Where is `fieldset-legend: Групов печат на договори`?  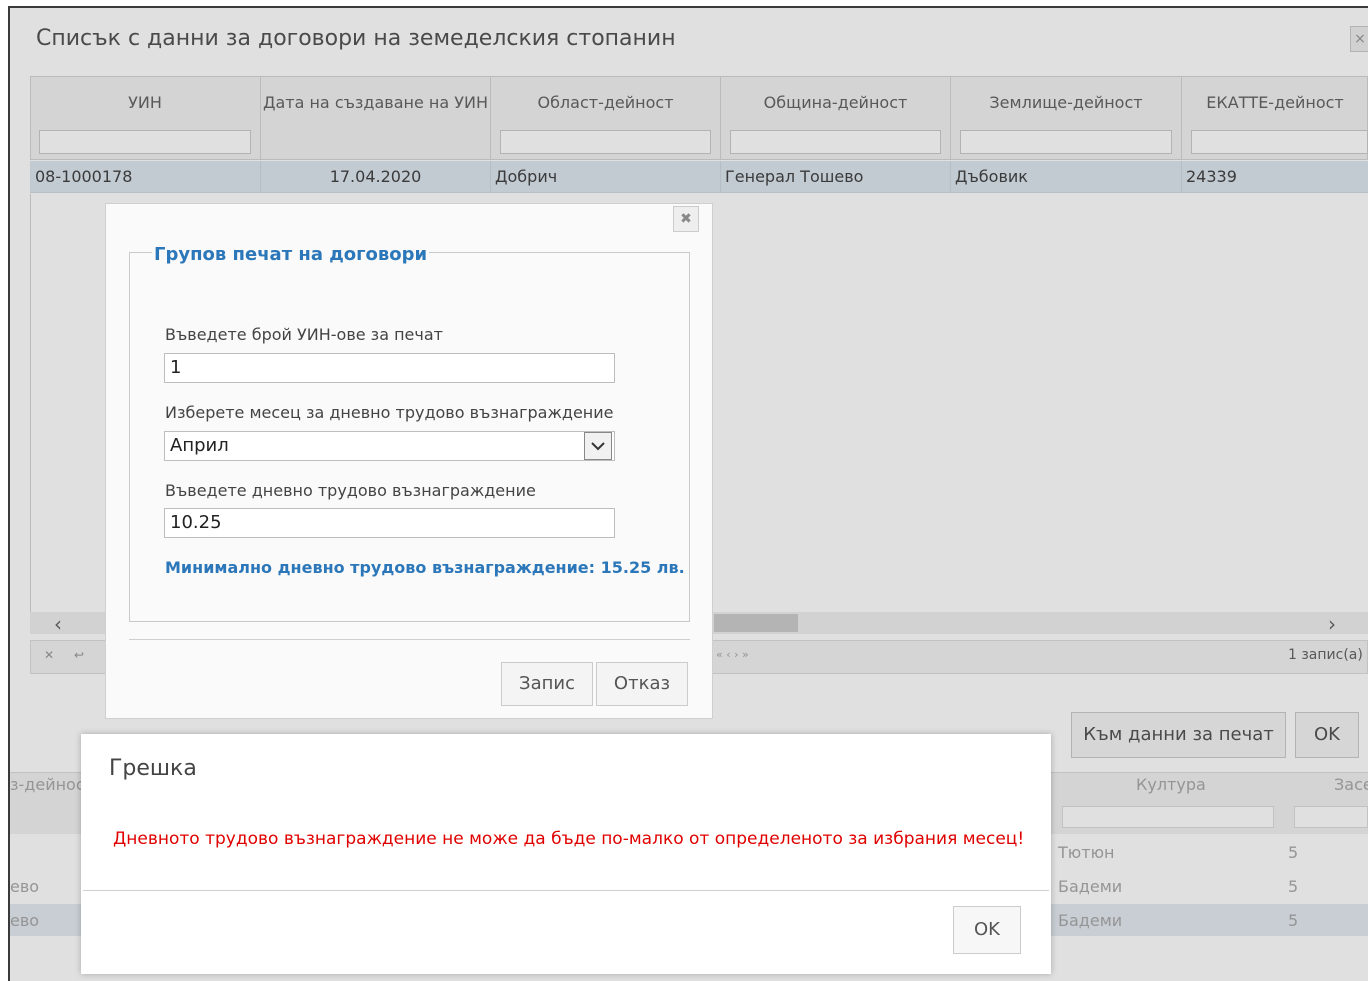
fieldset-legend: Групов печат на договори is located at coordinates (291, 254).